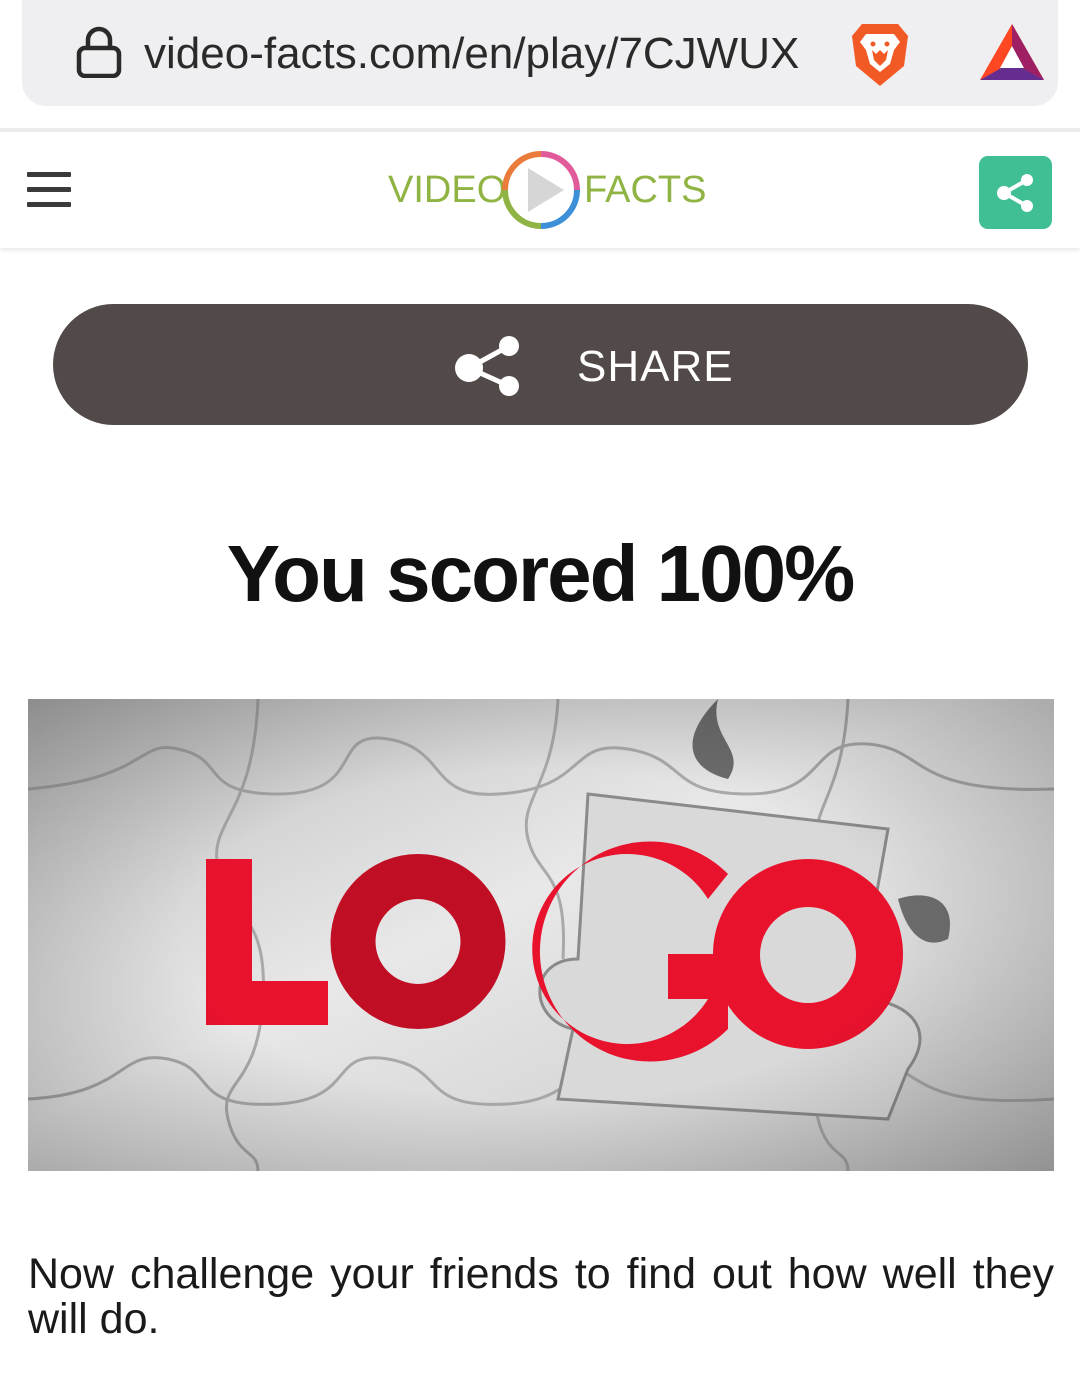 The height and width of the screenshot is (1374, 1080). What do you see at coordinates (99, 52) in the screenshot?
I see `lock-icon` at bounding box center [99, 52].